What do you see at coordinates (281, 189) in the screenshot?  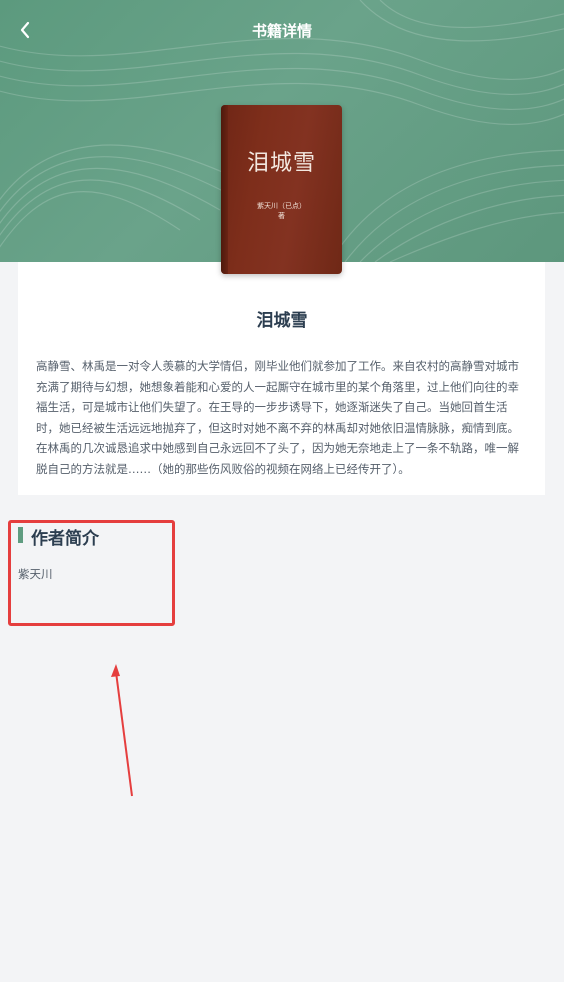 I see `book-cover: 泪城雪 紫天川（已点） 著` at bounding box center [281, 189].